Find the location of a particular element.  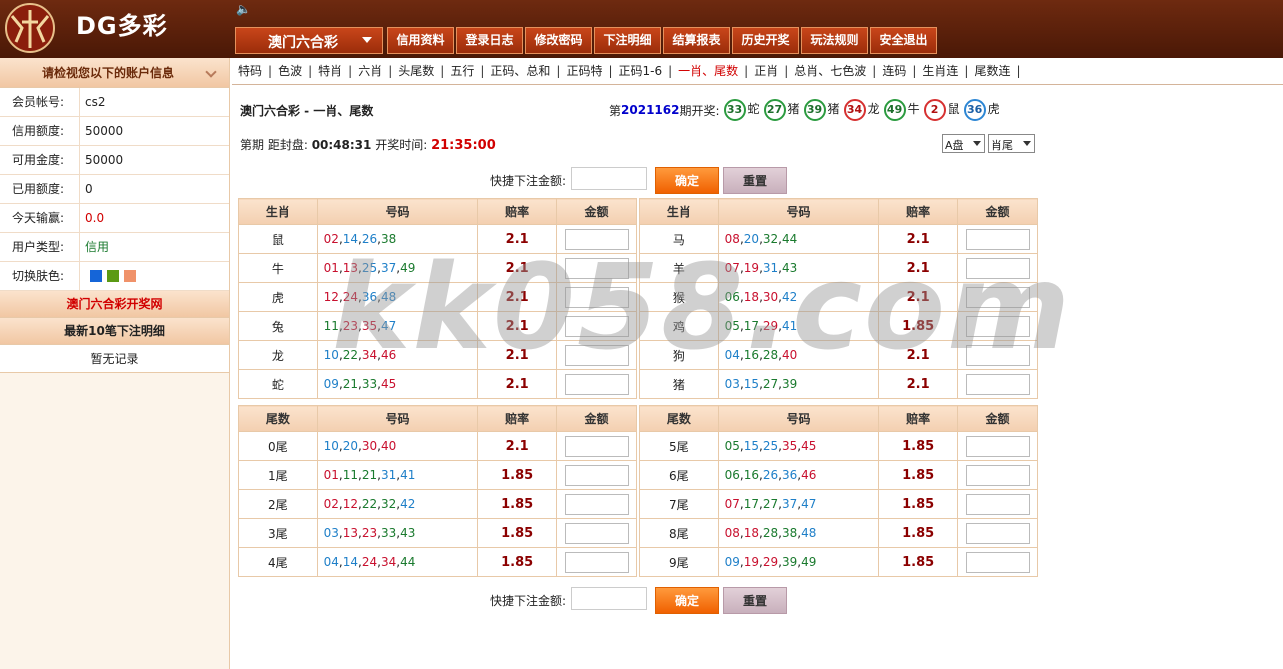

bet-numbers: 06,16,26,36,46 is located at coordinates (798, 475).